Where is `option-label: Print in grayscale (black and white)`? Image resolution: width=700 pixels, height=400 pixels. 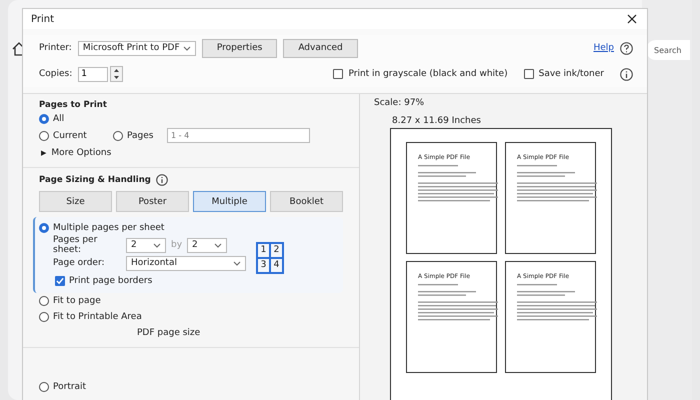
option-label: Print in grayscale (black and white) is located at coordinates (428, 74).